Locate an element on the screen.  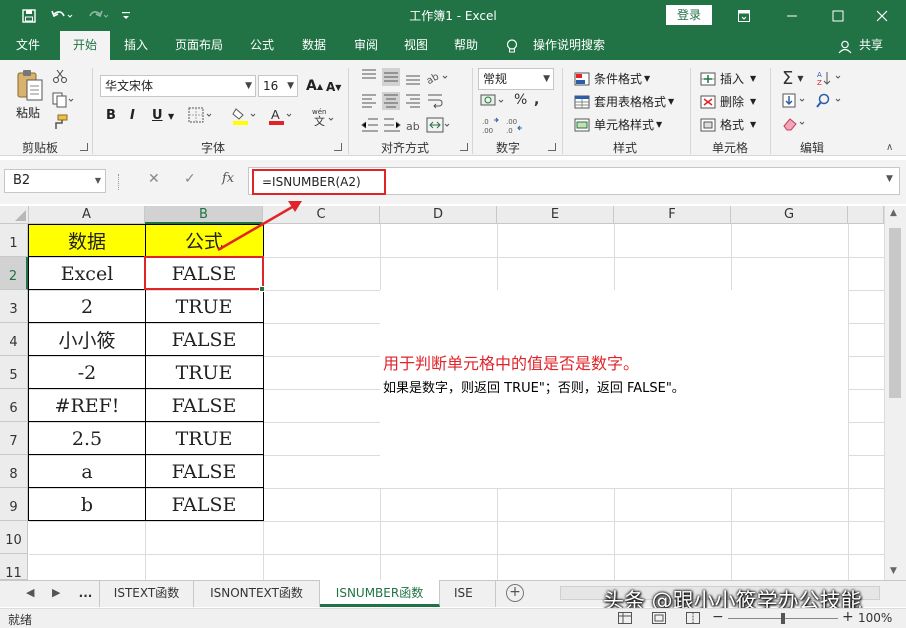
scroll-up-icon: ▲ is located at coordinates (893, 213).